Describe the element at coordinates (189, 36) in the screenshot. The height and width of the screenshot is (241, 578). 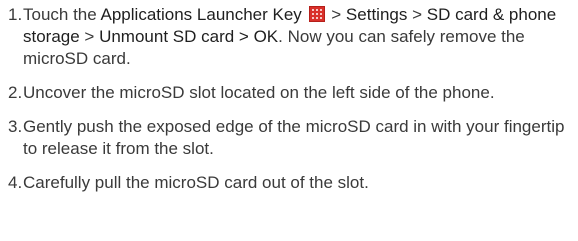
I see `unmount-sd-card-ok-label: Unmount SD card > OK` at that location.